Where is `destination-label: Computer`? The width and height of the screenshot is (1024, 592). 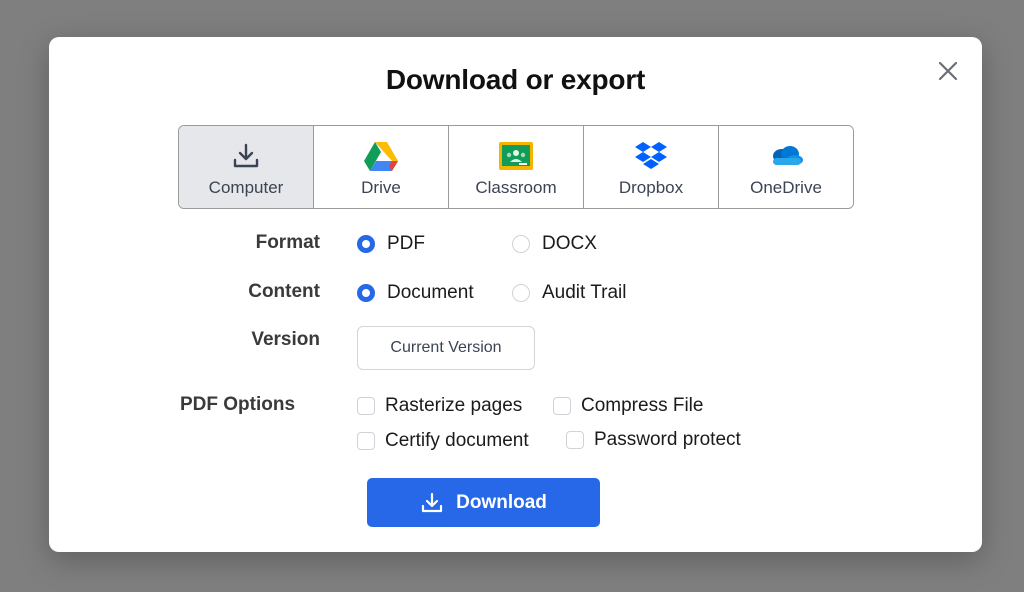 destination-label: Computer is located at coordinates (246, 187).